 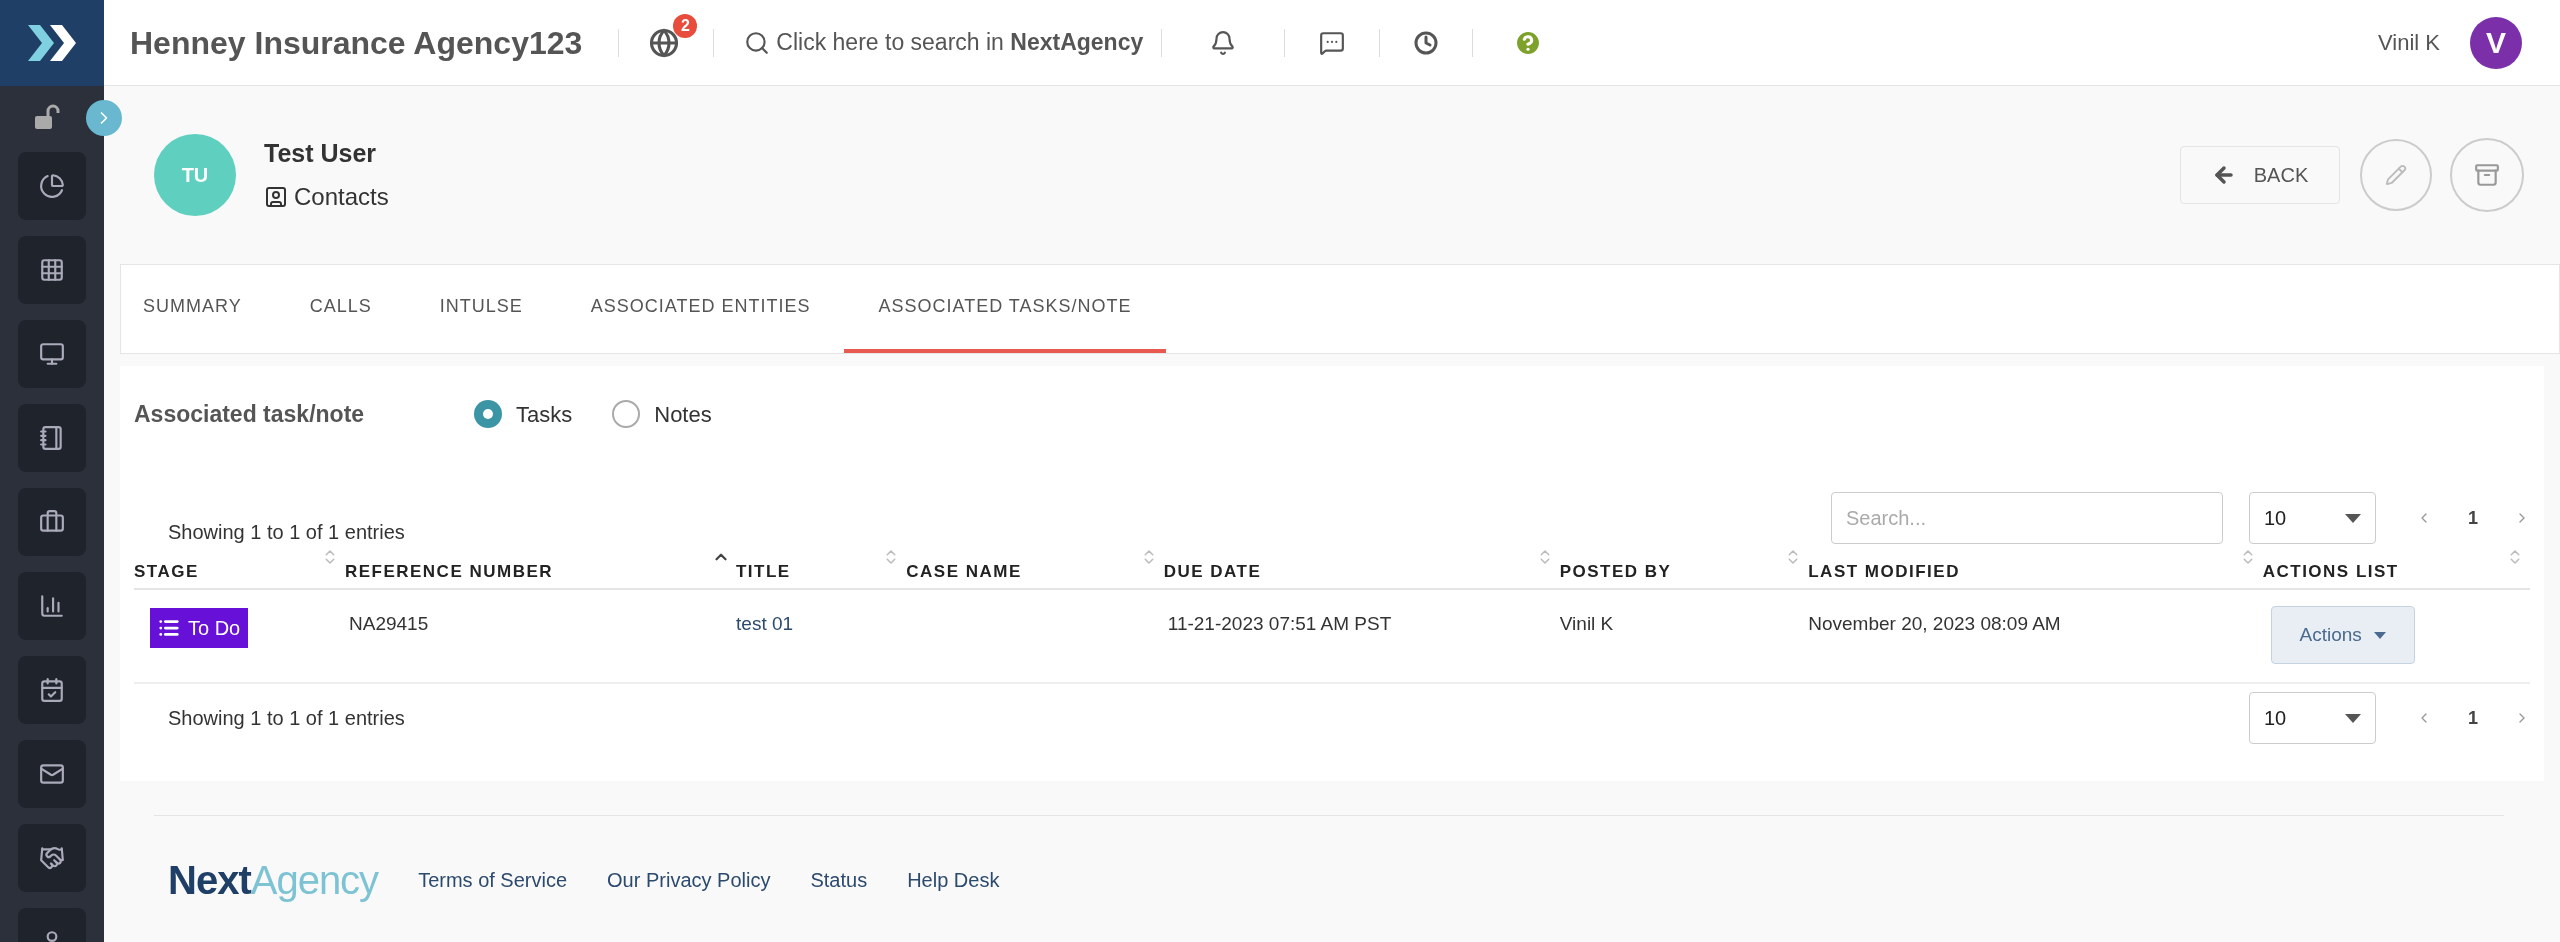 I want to click on agency-title: Henney Insurance Agency123, so click(x=356, y=43).